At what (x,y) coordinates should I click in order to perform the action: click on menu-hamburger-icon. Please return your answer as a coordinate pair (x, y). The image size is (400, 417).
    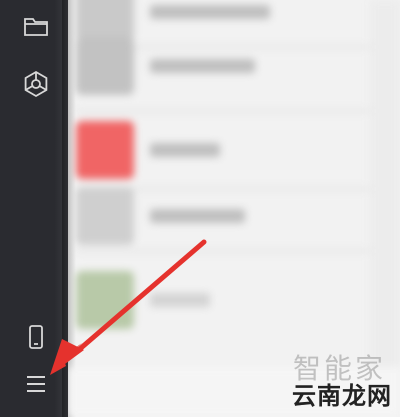
    Looking at the image, I should click on (36, 384).